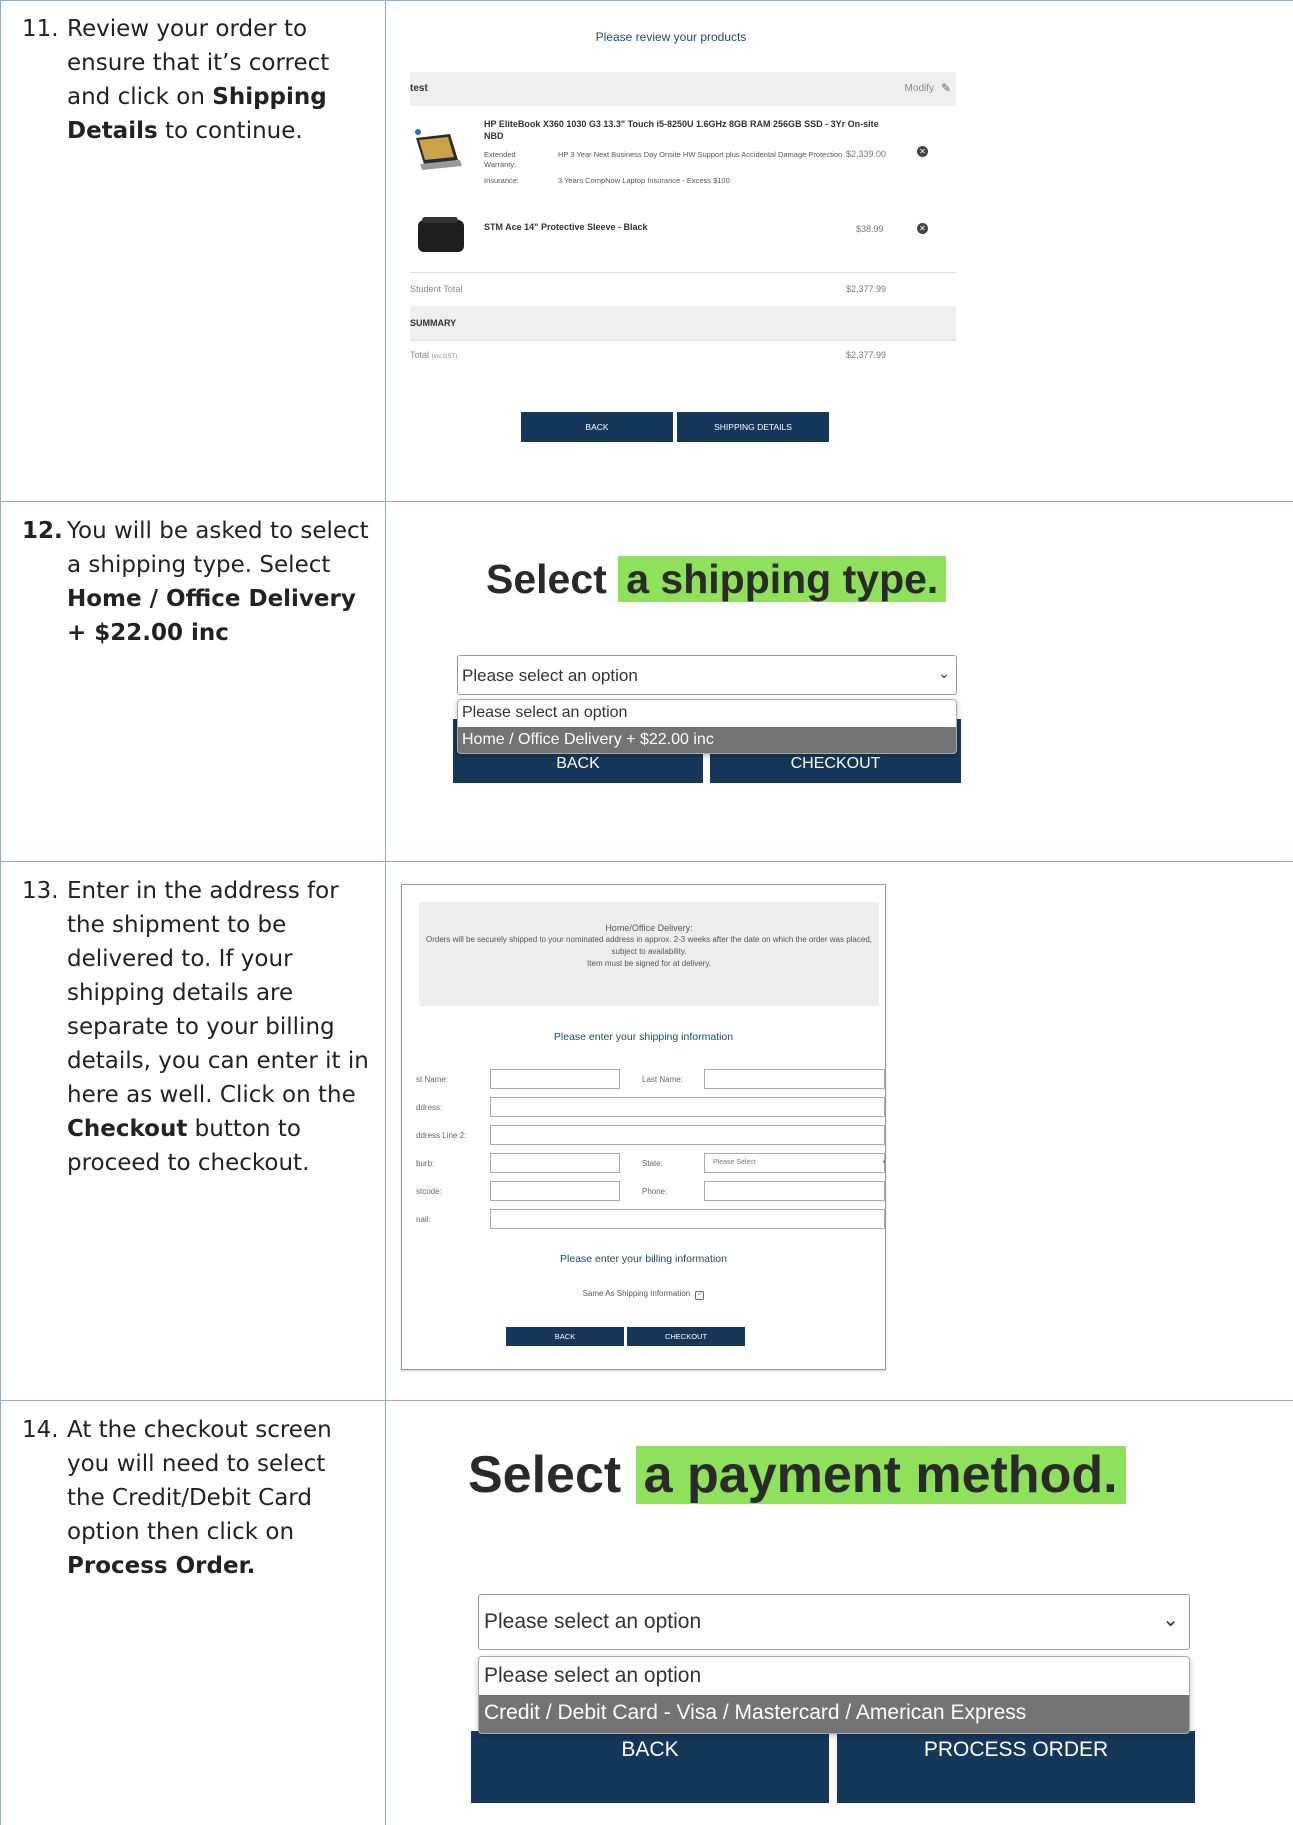 Image resolution: width=1293 pixels, height=1825 pixels. What do you see at coordinates (42, 531) in the screenshot?
I see `step-number: 12.` at bounding box center [42, 531].